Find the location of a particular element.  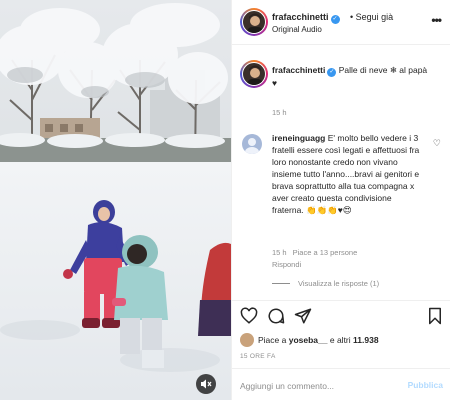

likes-prefix: Piace a is located at coordinates (272, 340).